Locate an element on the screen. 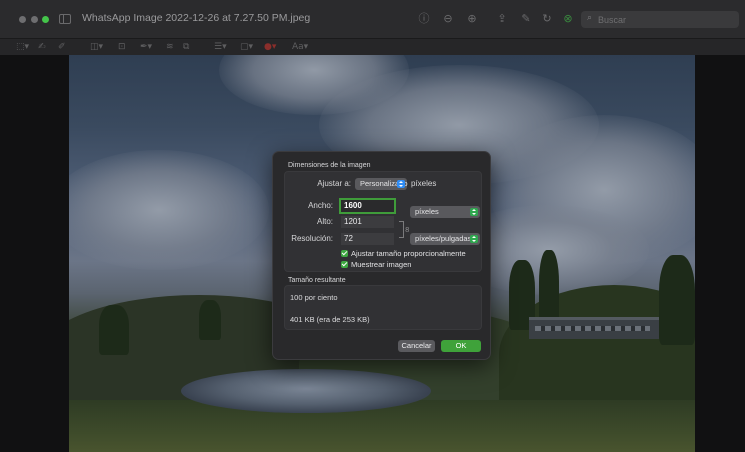  constrain-lock-icon: 8 is located at coordinates (407, 230).